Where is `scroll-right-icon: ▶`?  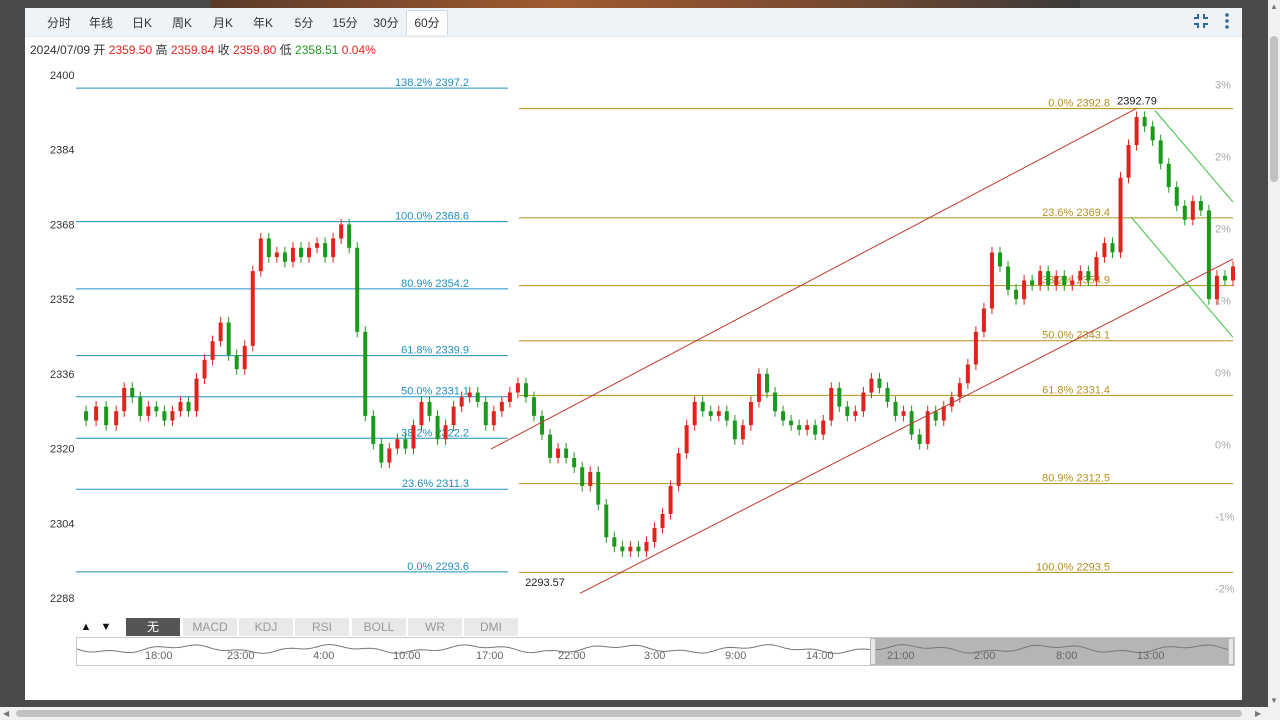
scroll-right-icon: ▶ is located at coordinates (1258, 713).